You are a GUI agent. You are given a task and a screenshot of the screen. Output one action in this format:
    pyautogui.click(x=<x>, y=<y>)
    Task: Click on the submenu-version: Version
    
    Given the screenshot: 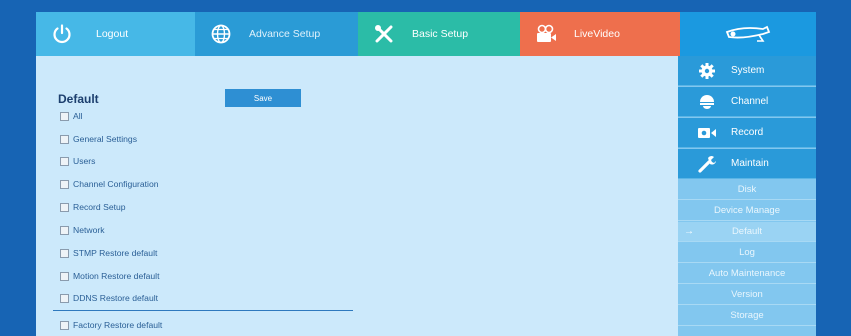 What is the action you would take?
    pyautogui.click(x=747, y=295)
    